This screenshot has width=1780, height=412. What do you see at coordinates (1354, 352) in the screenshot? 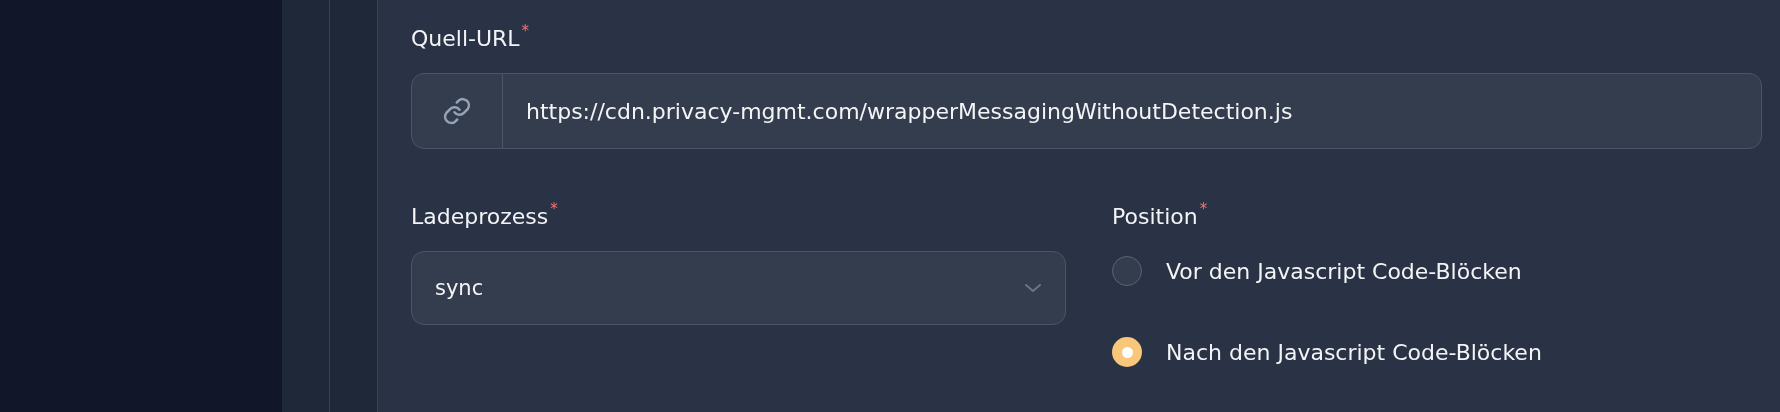
I see `radio-label: Nach den Javascript Code-Blöcken` at bounding box center [1354, 352].